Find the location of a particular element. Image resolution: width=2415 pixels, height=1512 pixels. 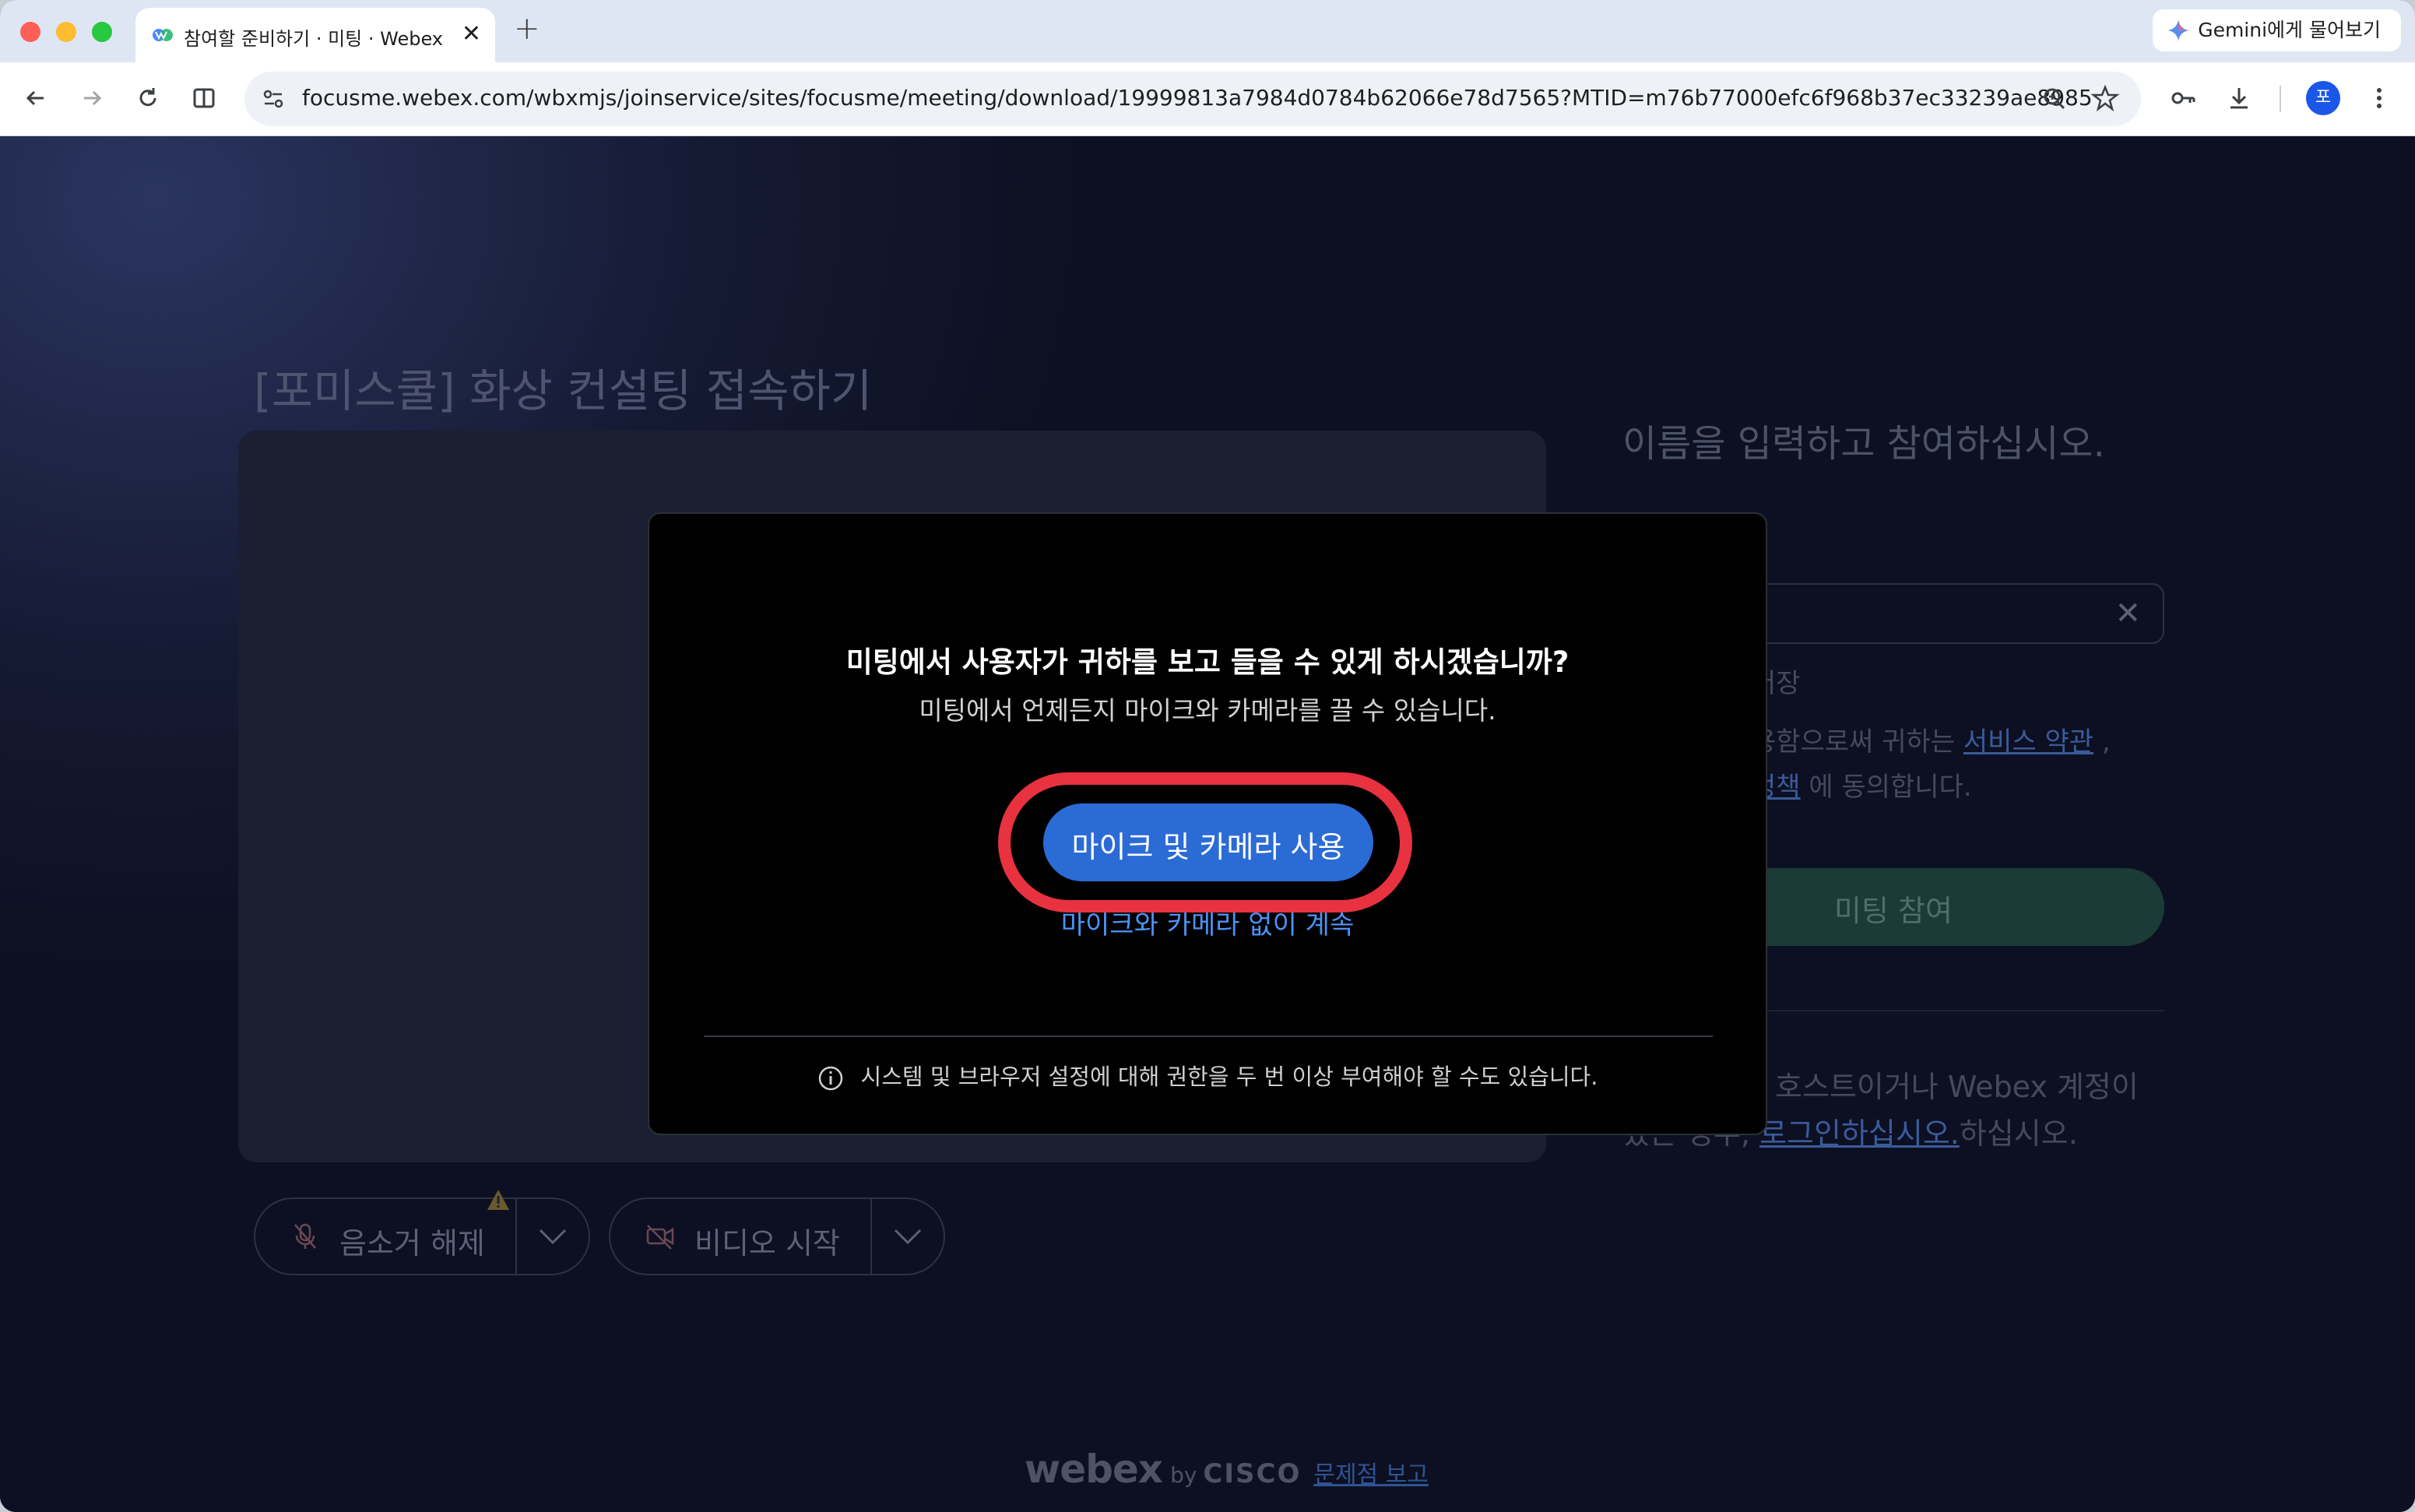

info-icon is located at coordinates (830, 1078).